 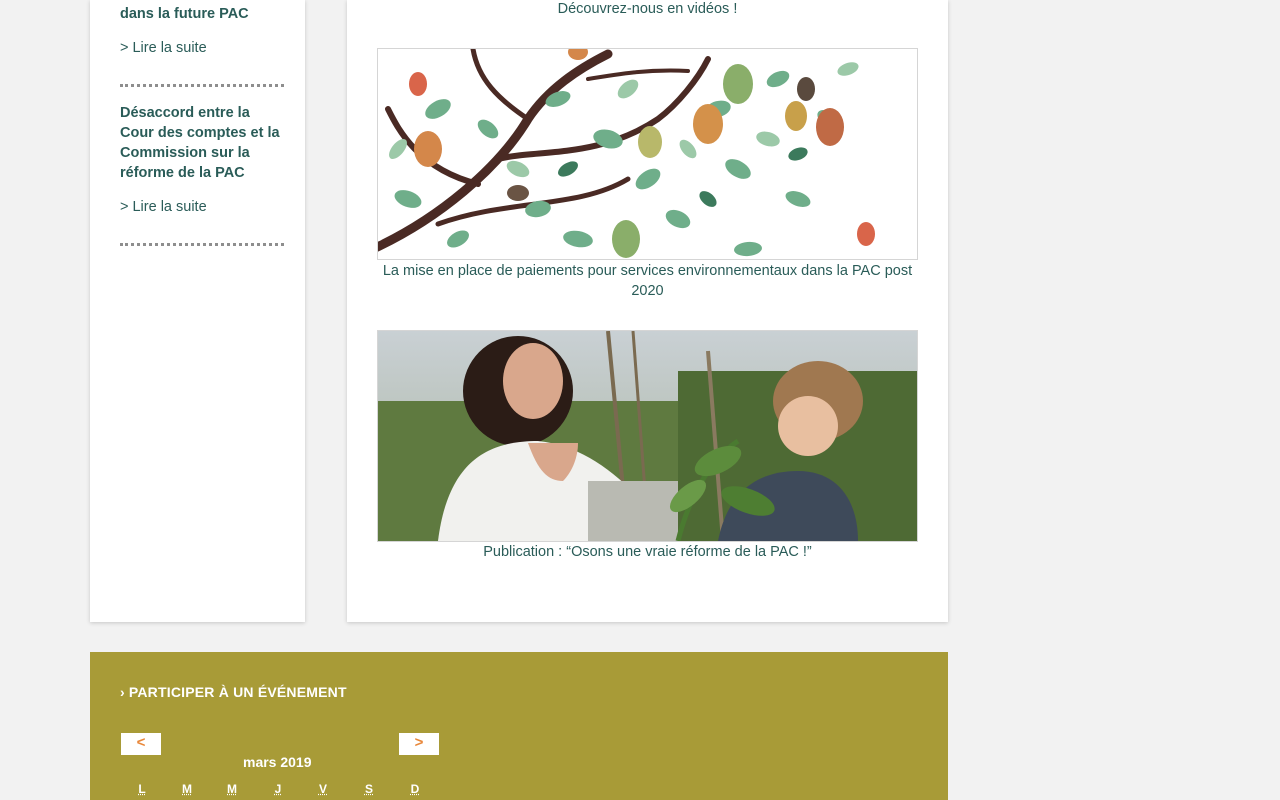 I want to click on events-heading-label: Participer à un événement, so click(x=237, y=692).